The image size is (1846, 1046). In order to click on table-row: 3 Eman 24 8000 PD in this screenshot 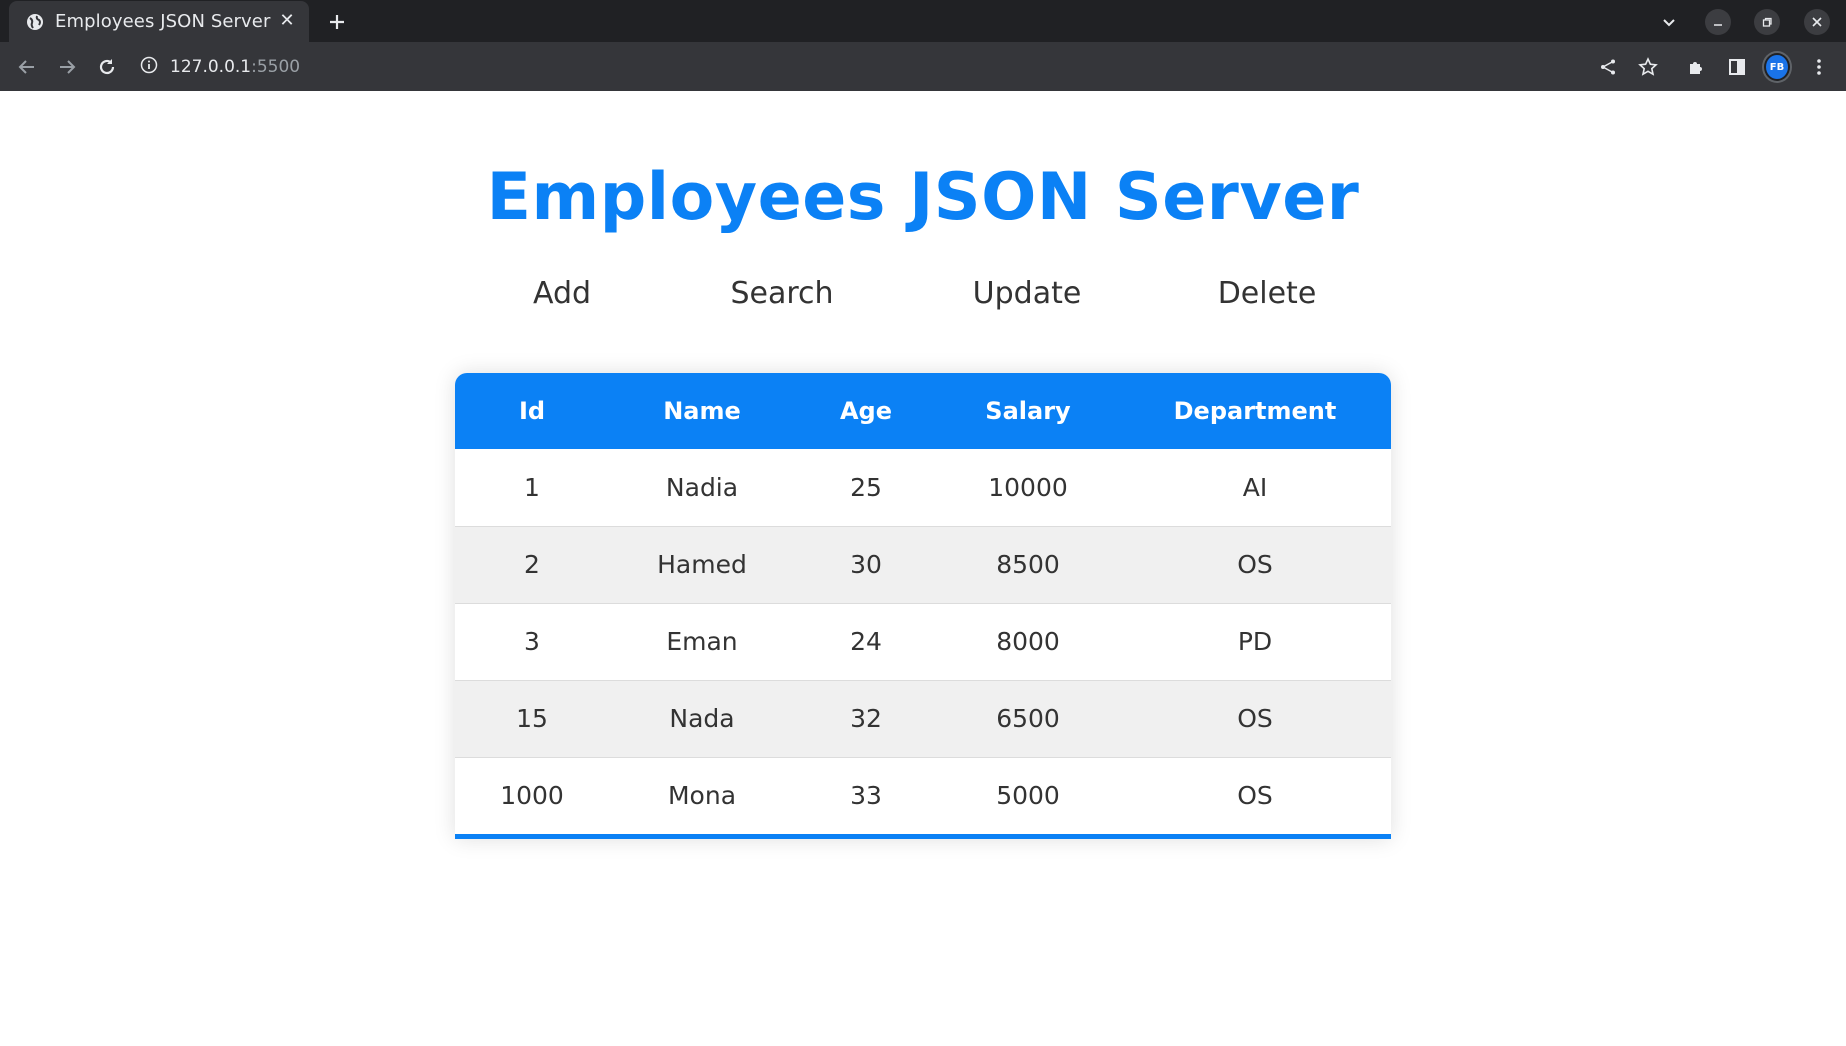, I will do `click(923, 641)`.